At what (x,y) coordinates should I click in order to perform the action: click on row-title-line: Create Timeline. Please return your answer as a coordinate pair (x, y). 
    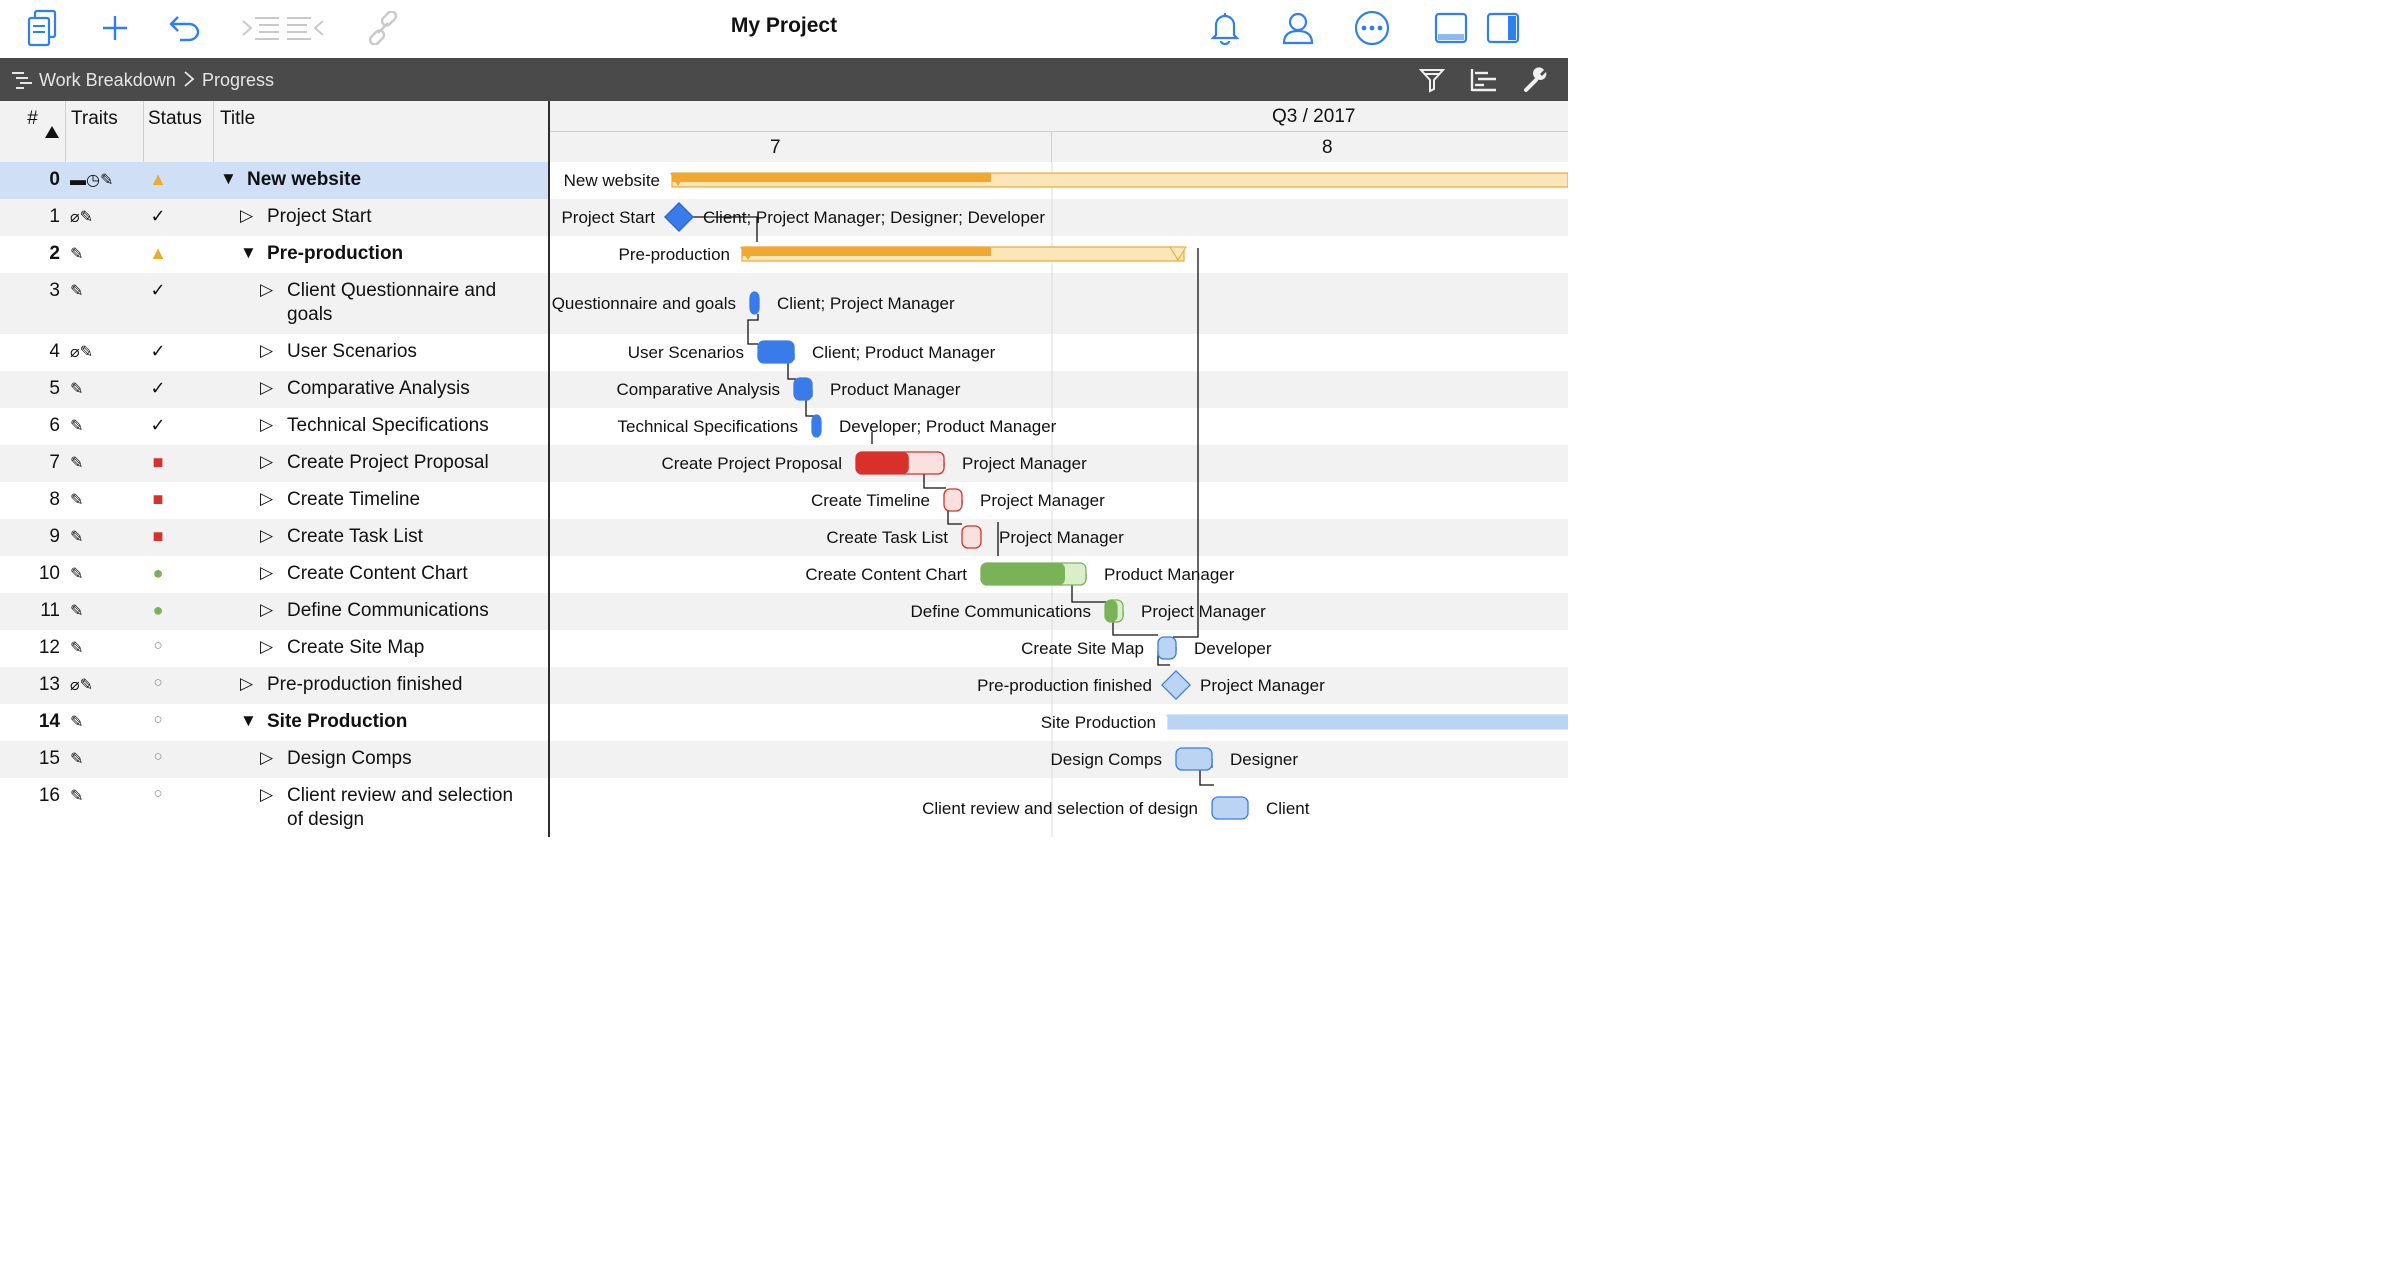
    Looking at the image, I should click on (354, 499).